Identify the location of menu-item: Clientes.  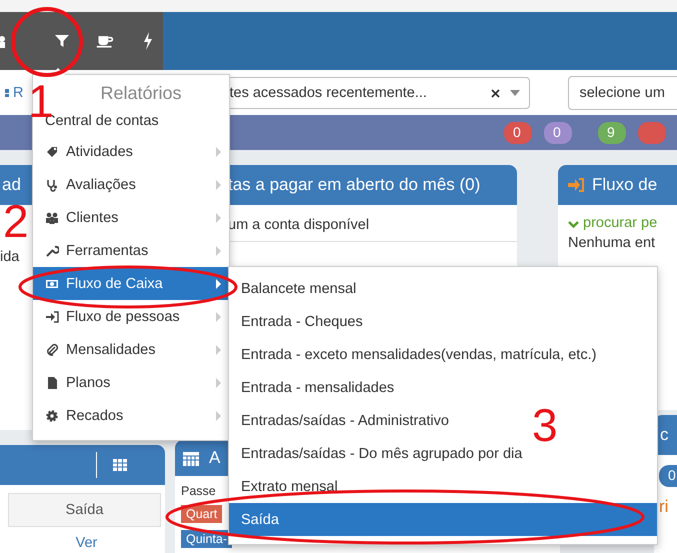
(131, 217).